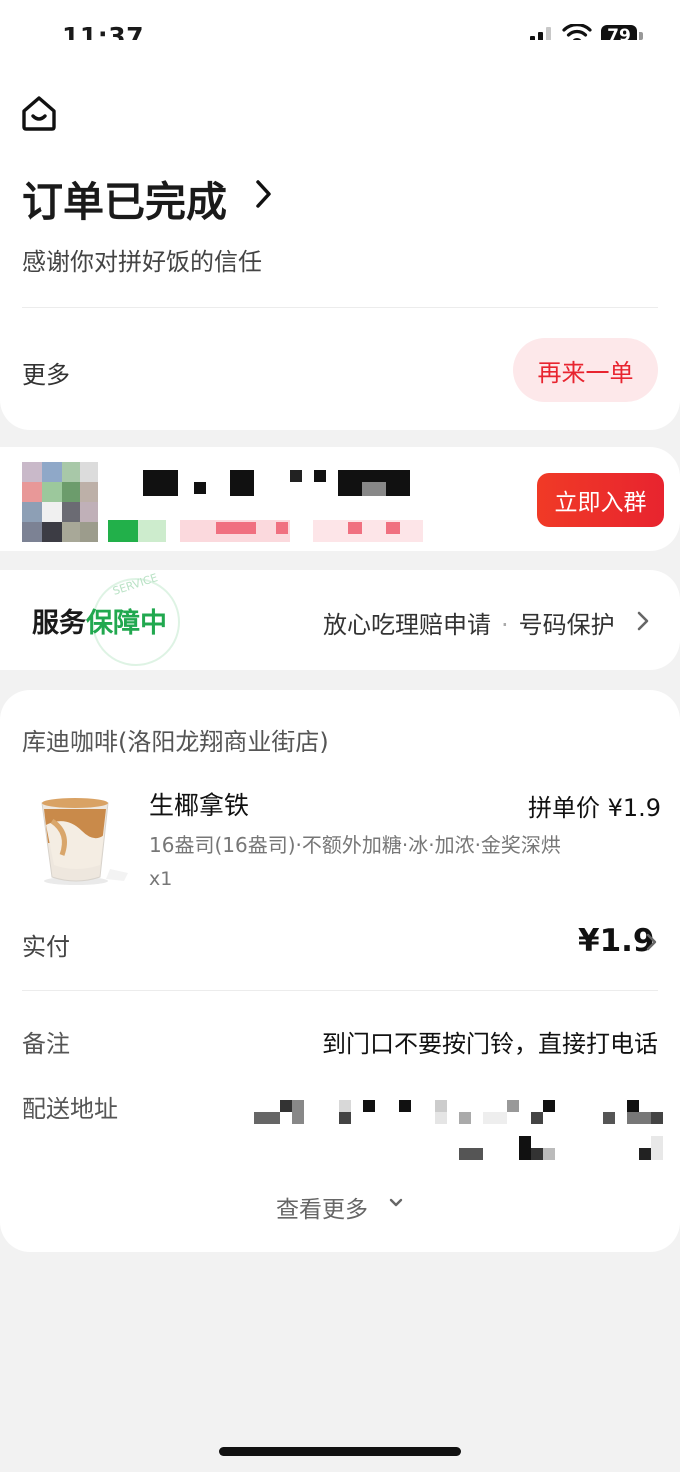 The width and height of the screenshot is (680, 1472). I want to click on shop-name: 库迪咖啡(洛阳龙翔商业街店), so click(175, 739).